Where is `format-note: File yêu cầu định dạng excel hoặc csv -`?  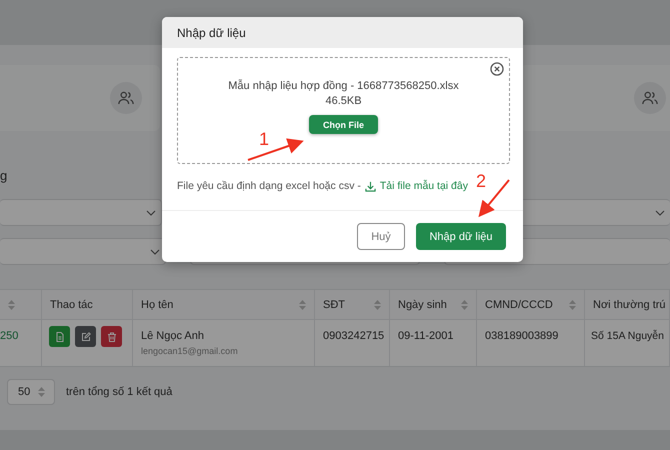
format-note: File yêu cầu định dạng excel hoặc csv - is located at coordinates (269, 186).